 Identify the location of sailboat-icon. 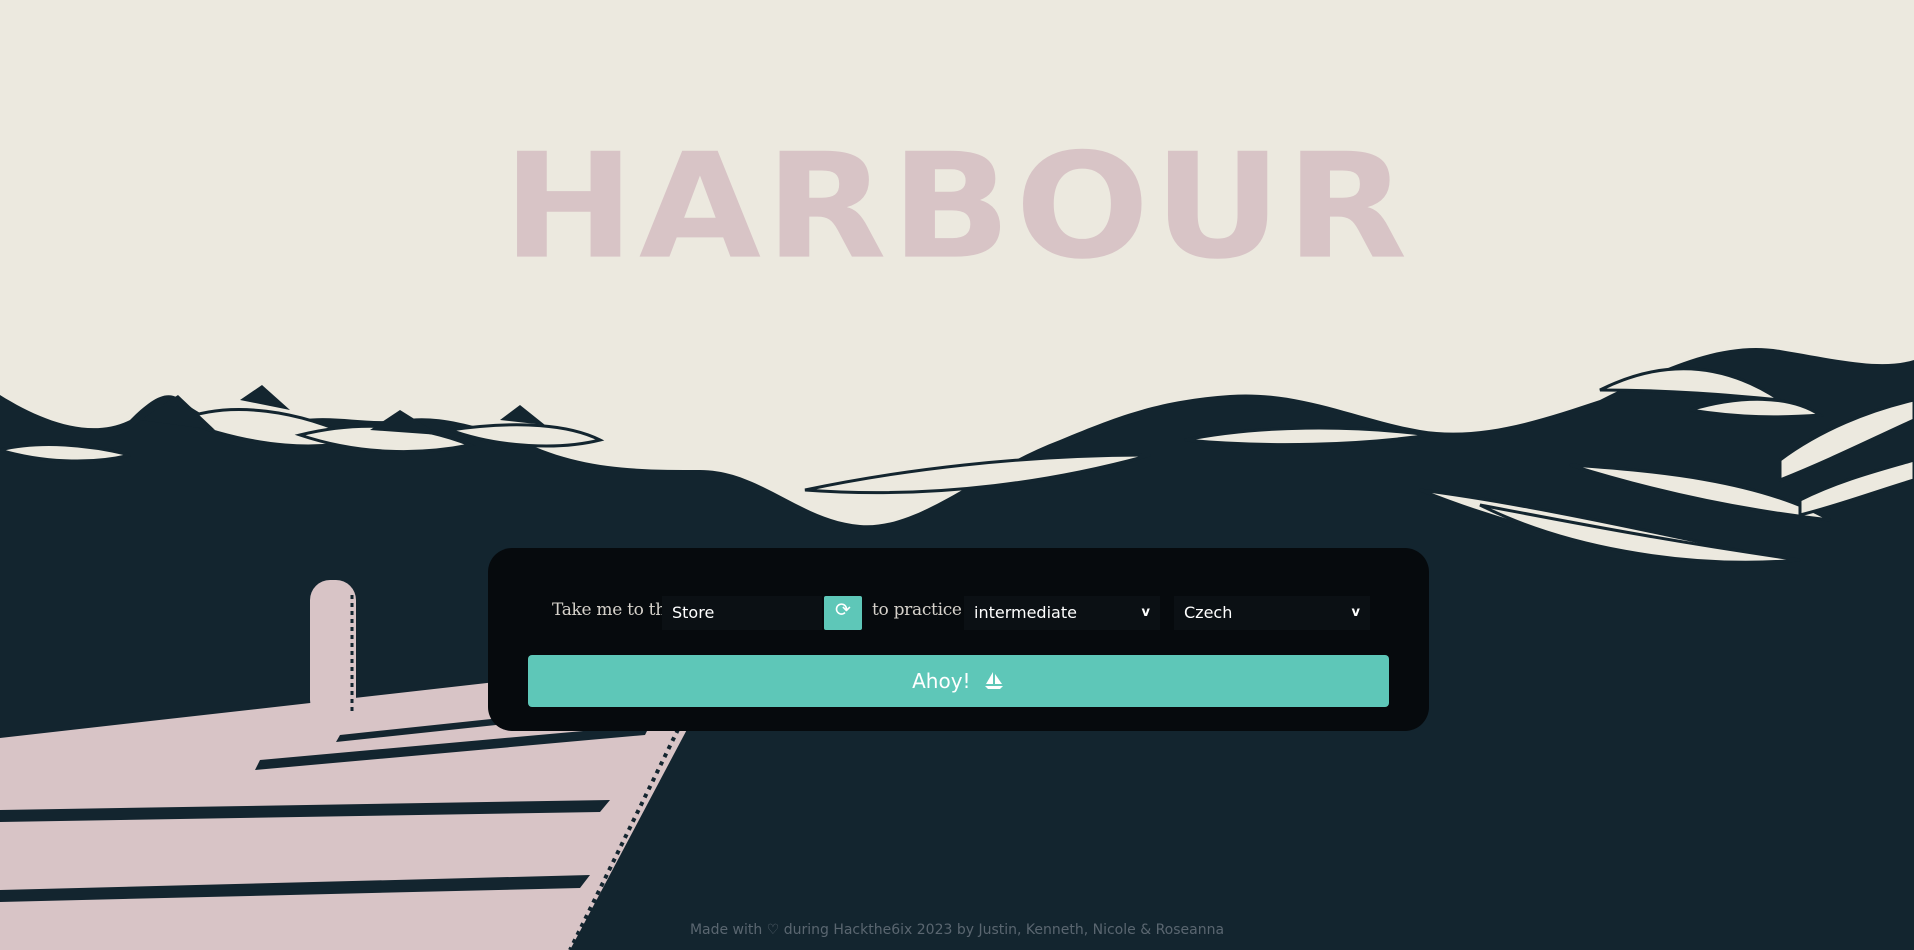
(991, 681).